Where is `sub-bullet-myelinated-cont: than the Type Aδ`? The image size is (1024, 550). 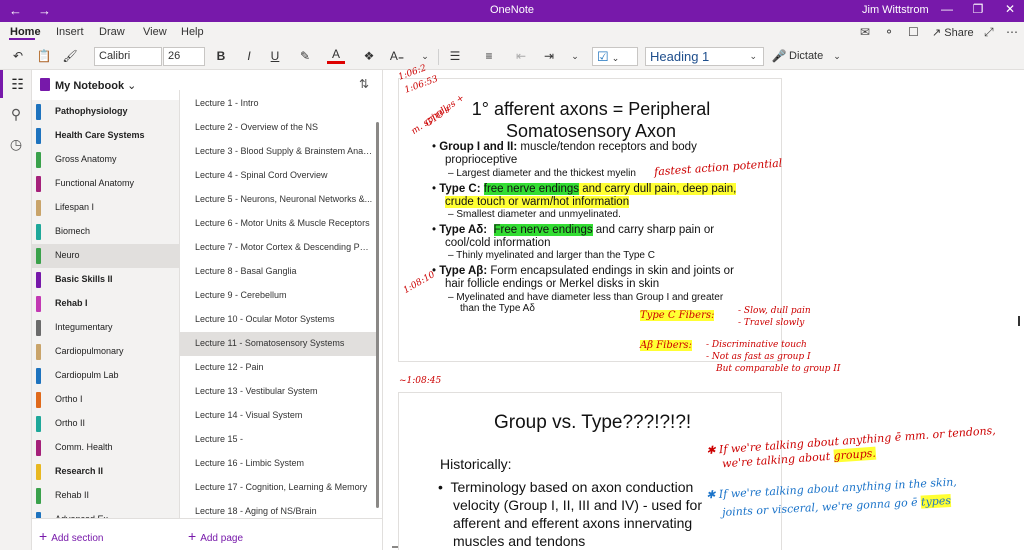 sub-bullet-myelinated-cont: than the Type Aδ is located at coordinates (497, 308).